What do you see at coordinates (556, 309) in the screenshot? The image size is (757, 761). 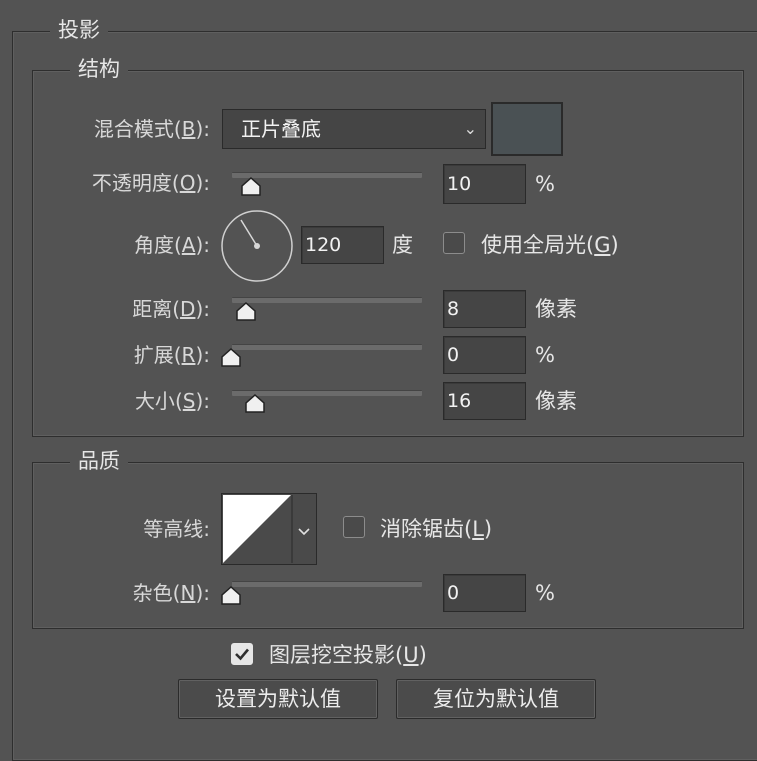 I see `distance-unit: 像素` at bounding box center [556, 309].